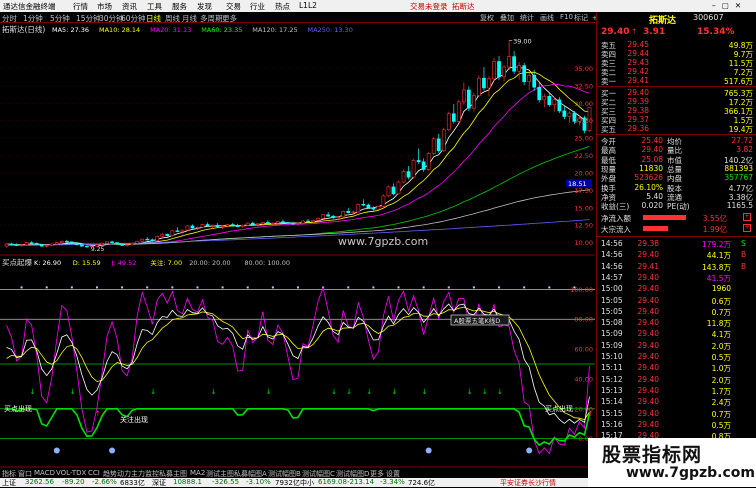 The height and width of the screenshot is (488, 756). I want to click on menu-tools: 工具, so click(154, 6).